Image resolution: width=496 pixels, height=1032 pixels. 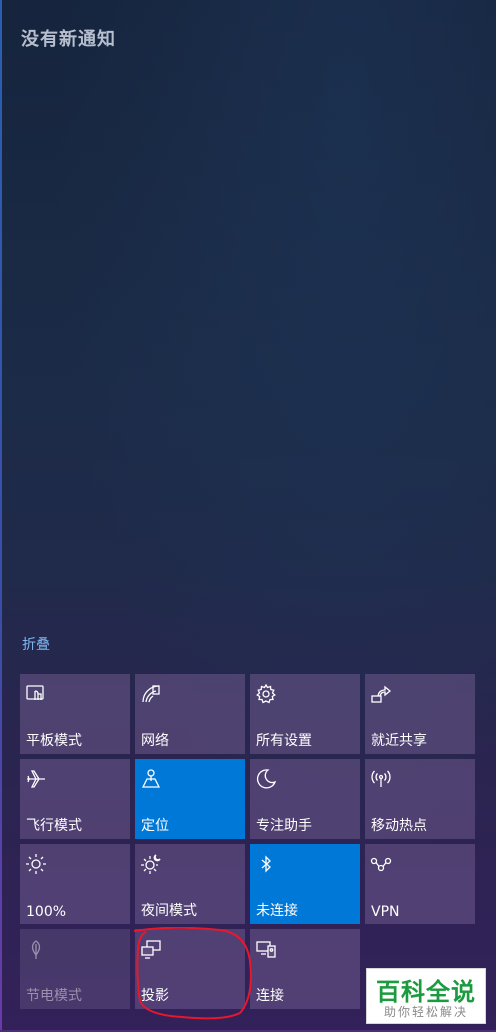 I want to click on location-icon, so click(x=151, y=779).